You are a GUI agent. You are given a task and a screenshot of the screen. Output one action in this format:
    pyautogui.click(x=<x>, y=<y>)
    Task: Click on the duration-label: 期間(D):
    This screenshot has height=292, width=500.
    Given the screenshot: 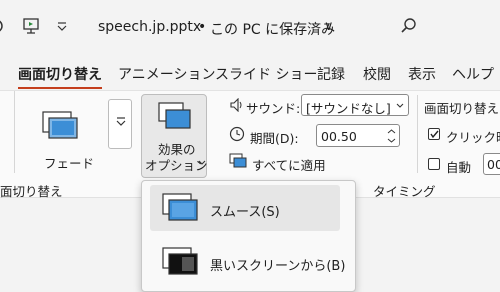 What is the action you would take?
    pyautogui.click(x=274, y=138)
    